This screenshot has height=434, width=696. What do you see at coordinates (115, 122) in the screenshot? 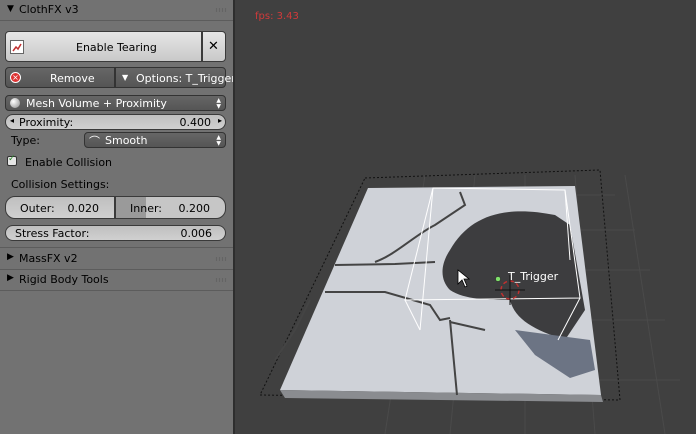
I see `proximity-field: ◂ Proximity: 0.400 ▸` at bounding box center [115, 122].